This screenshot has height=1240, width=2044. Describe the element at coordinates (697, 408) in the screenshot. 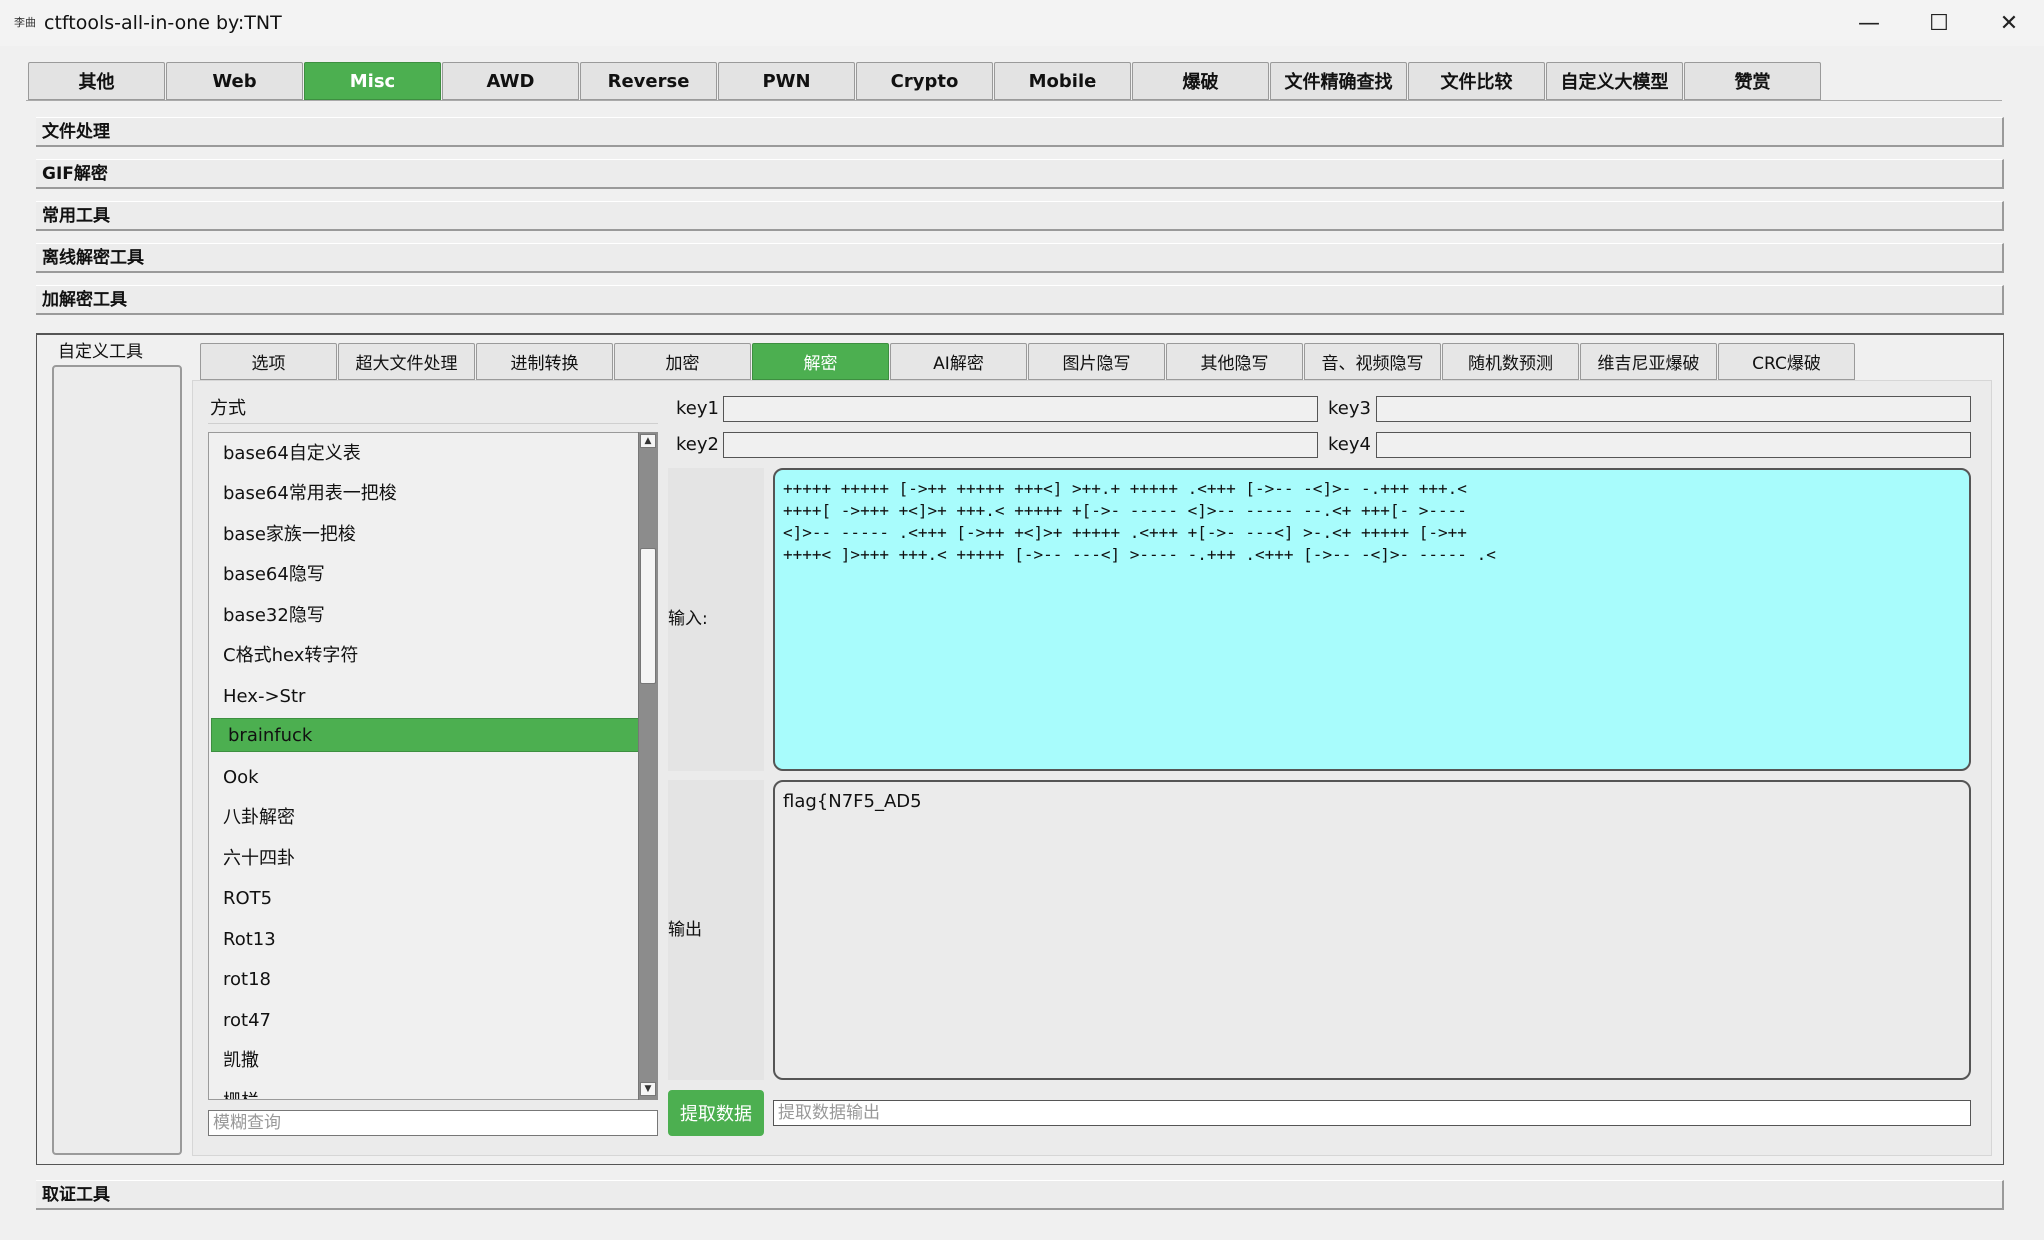

I see `key1-label: key1` at that location.